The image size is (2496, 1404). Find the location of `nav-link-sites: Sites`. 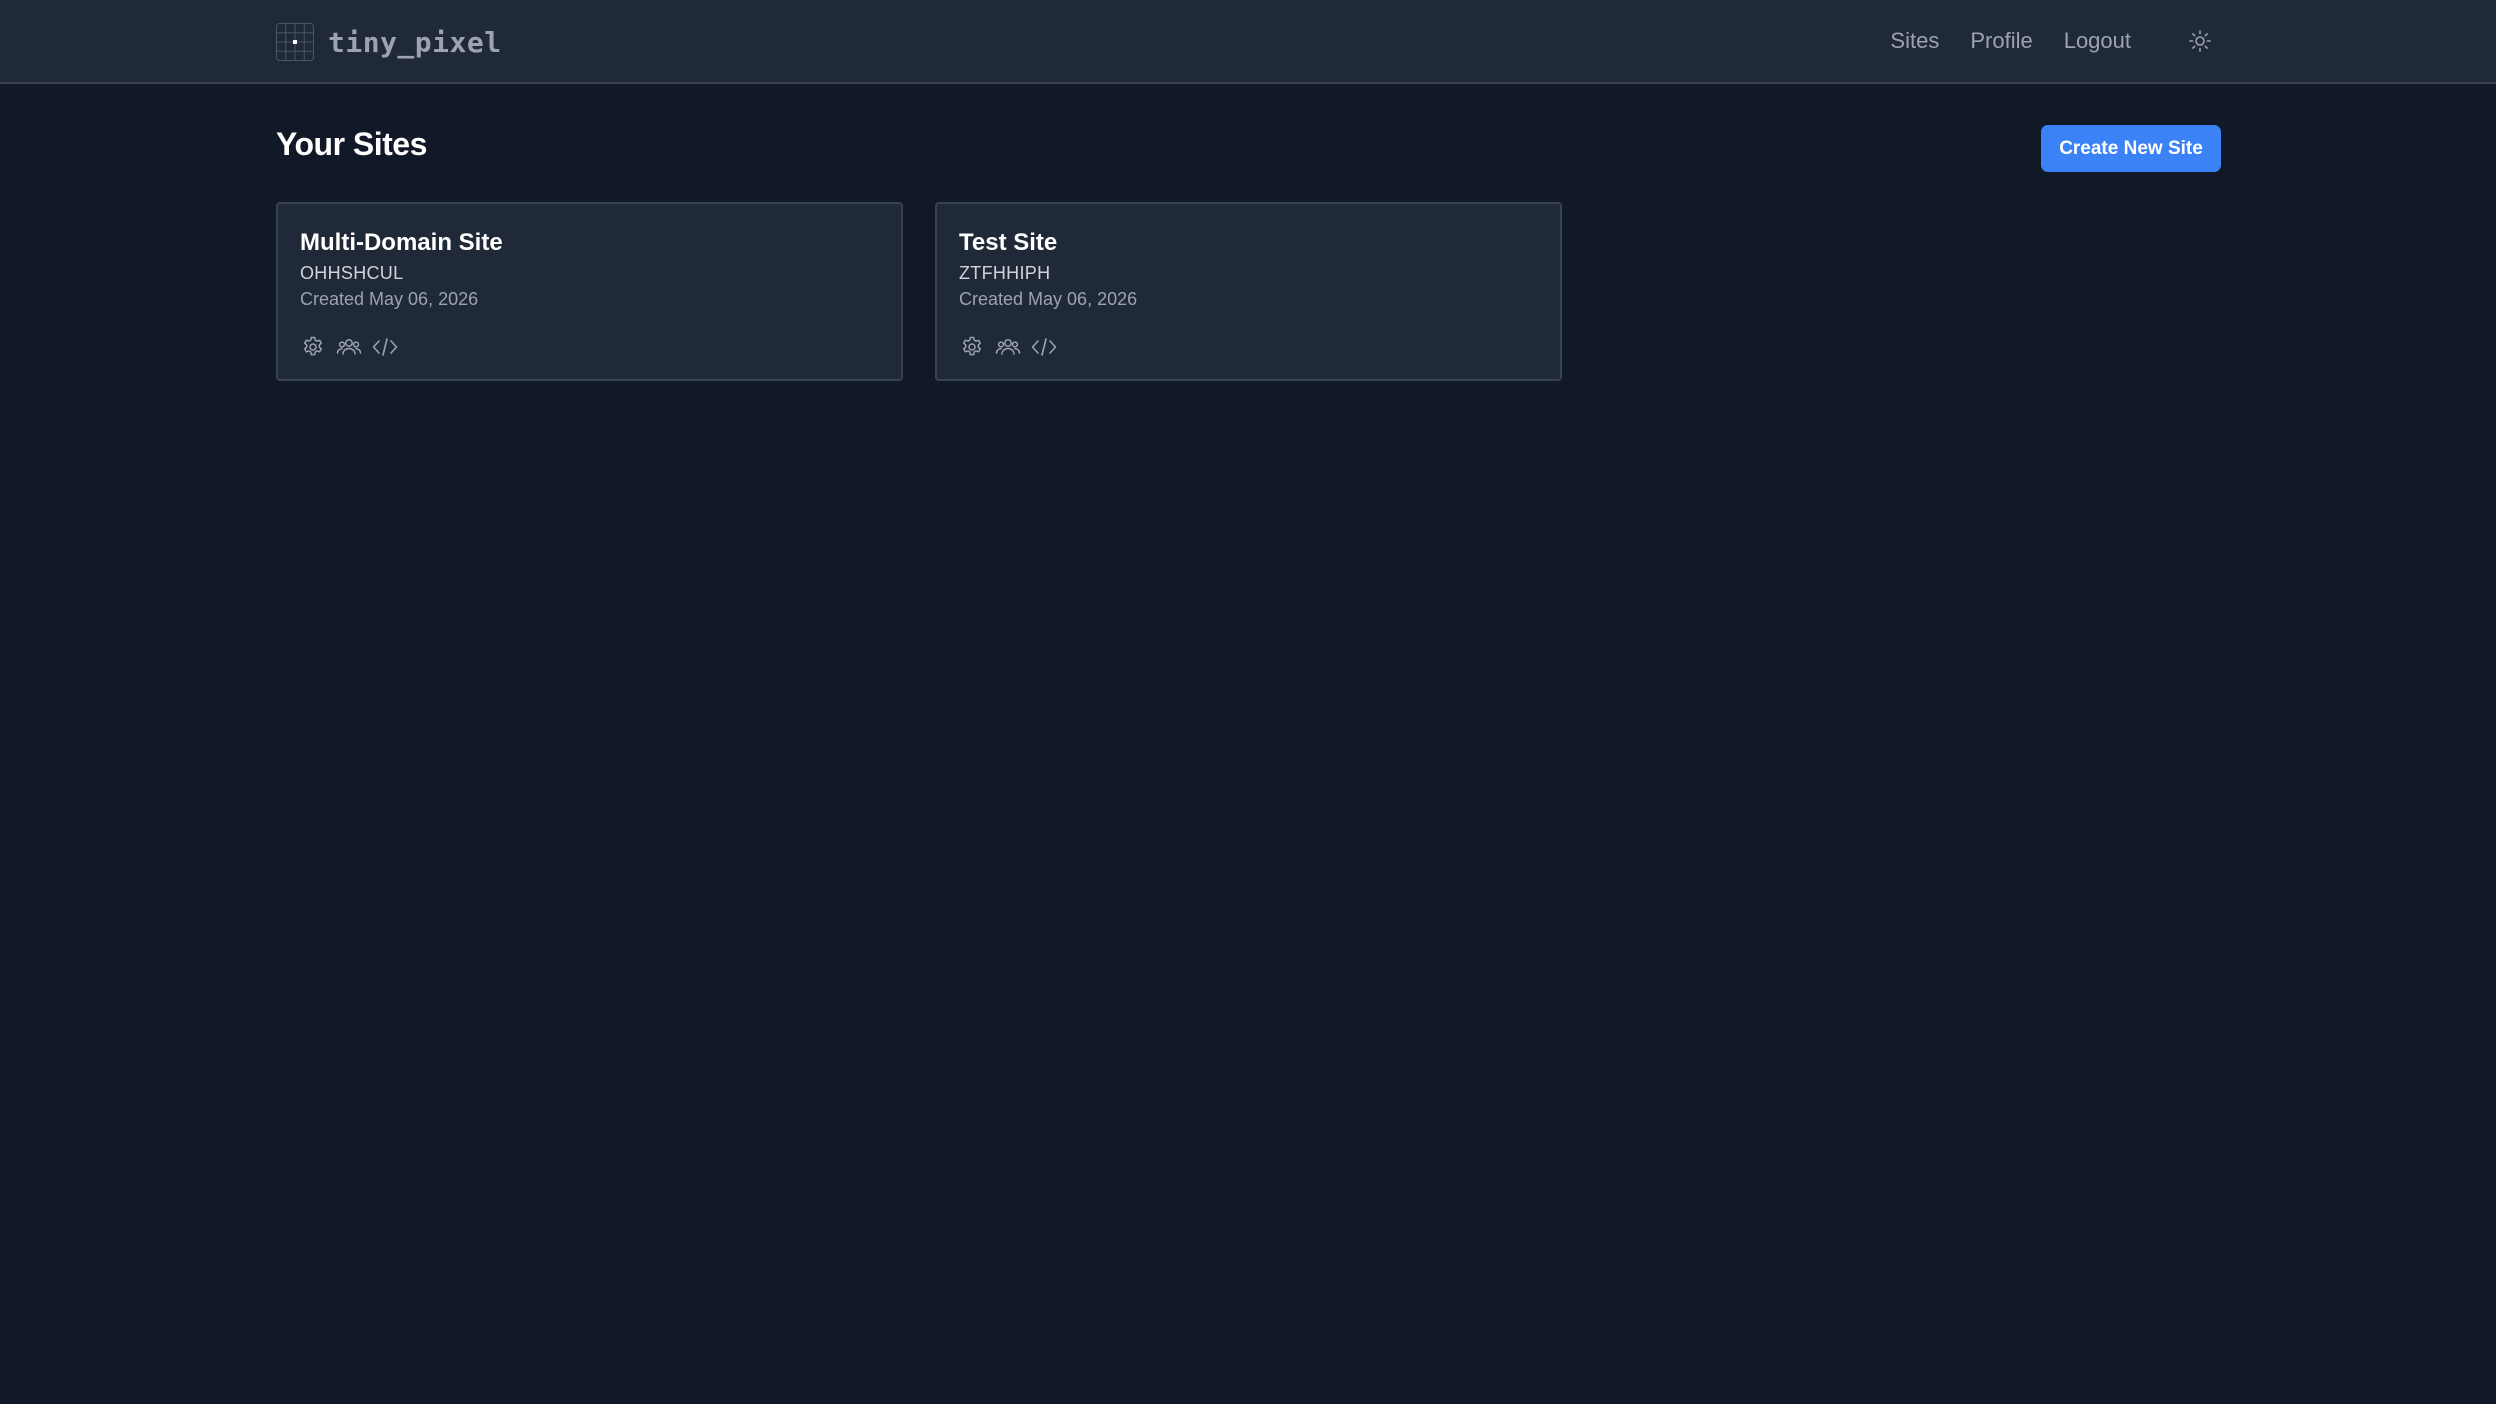

nav-link-sites: Sites is located at coordinates (1914, 41).